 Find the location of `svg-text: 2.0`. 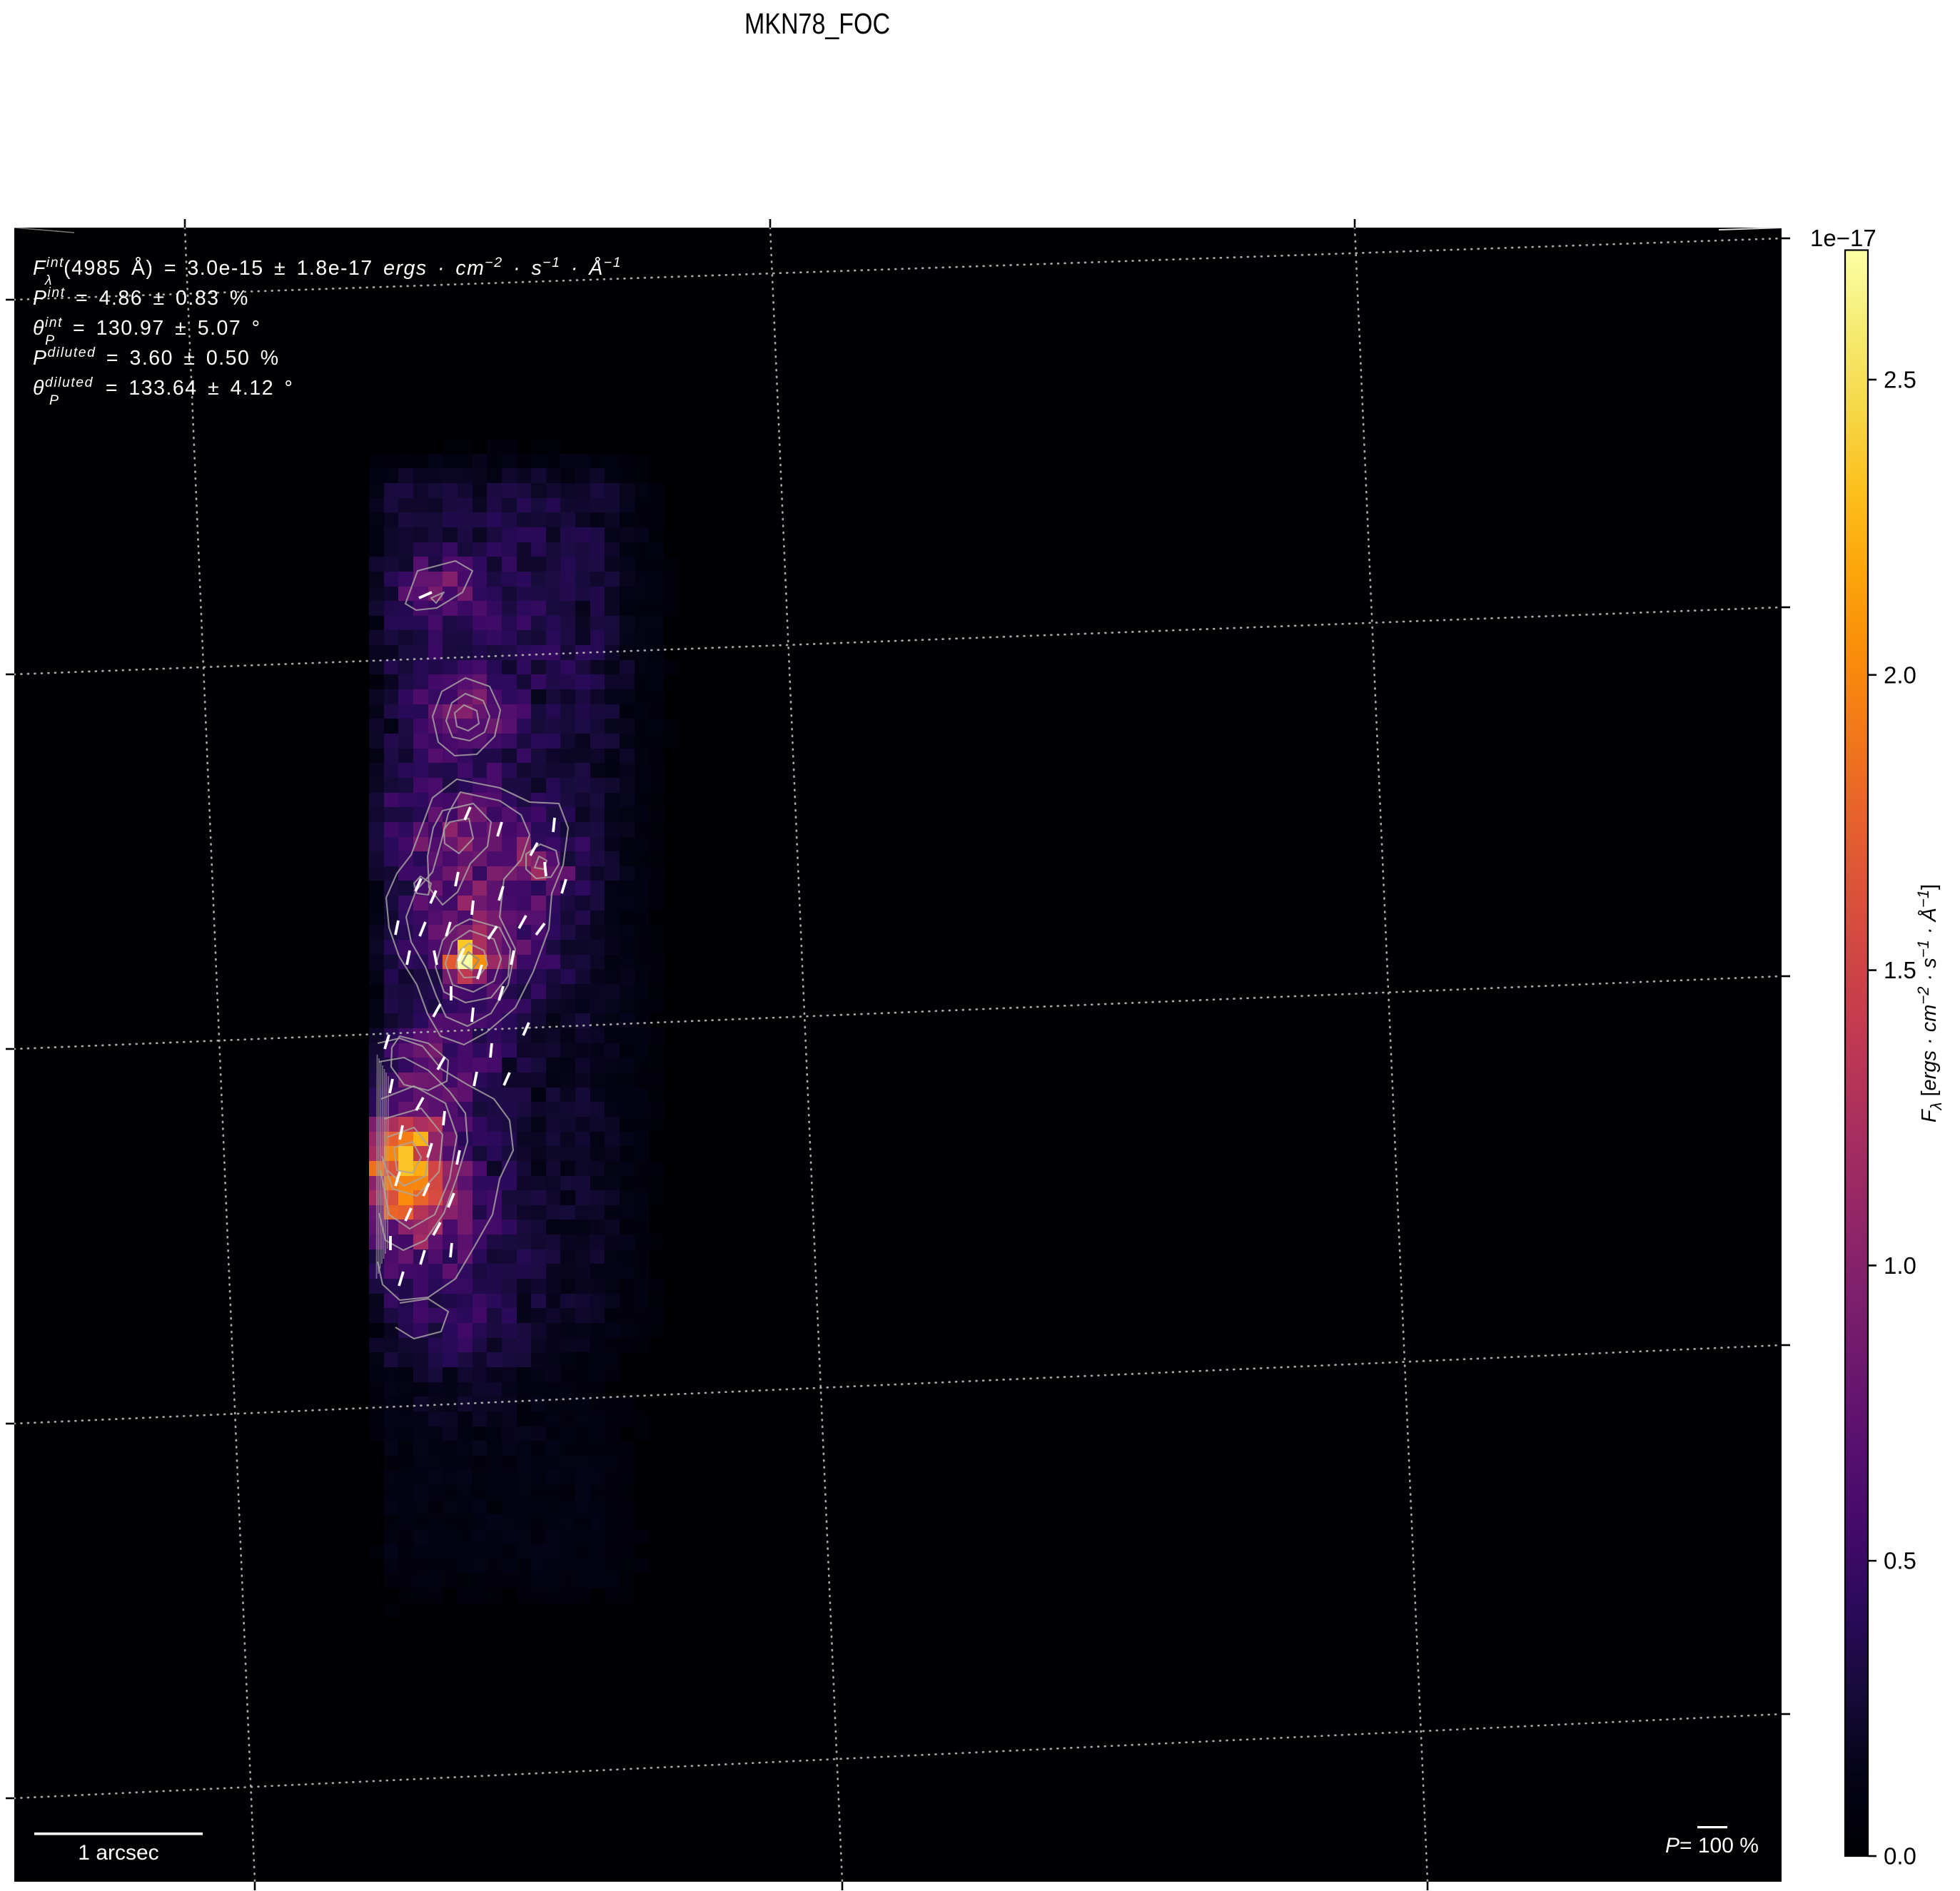

svg-text: 2.0 is located at coordinates (1900, 675).